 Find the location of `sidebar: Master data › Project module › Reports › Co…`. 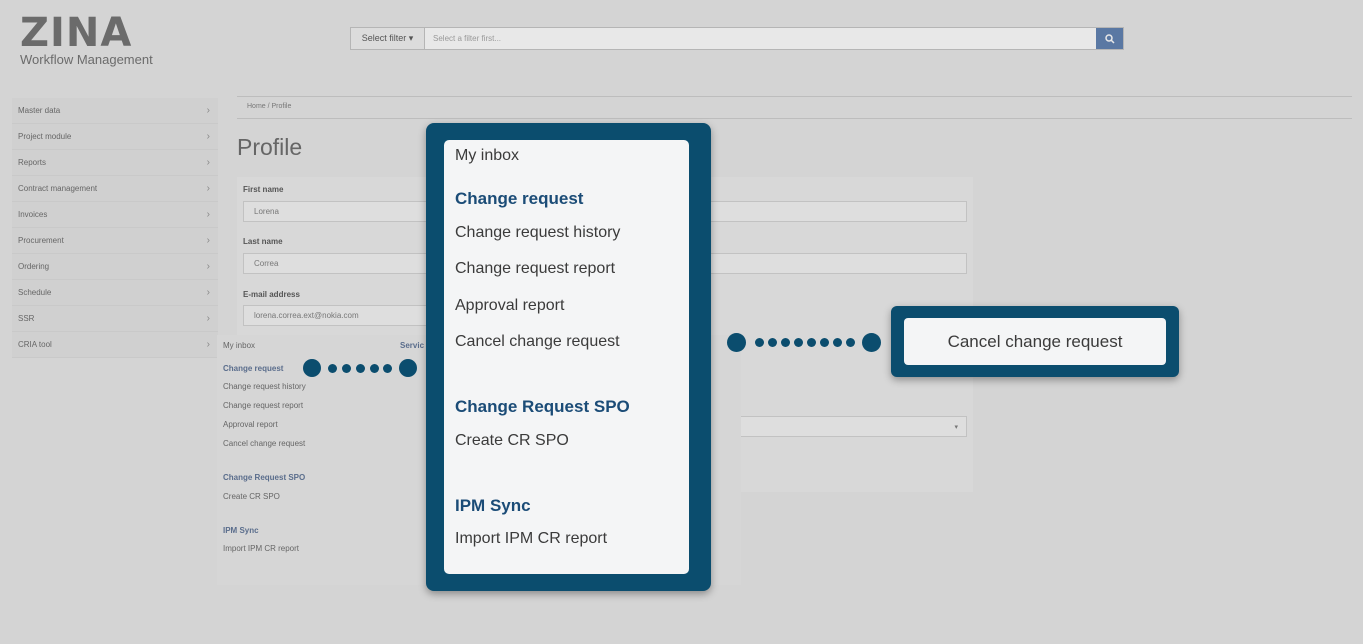

sidebar: Master data › Project module › Reports › Co… is located at coordinates (115, 228).